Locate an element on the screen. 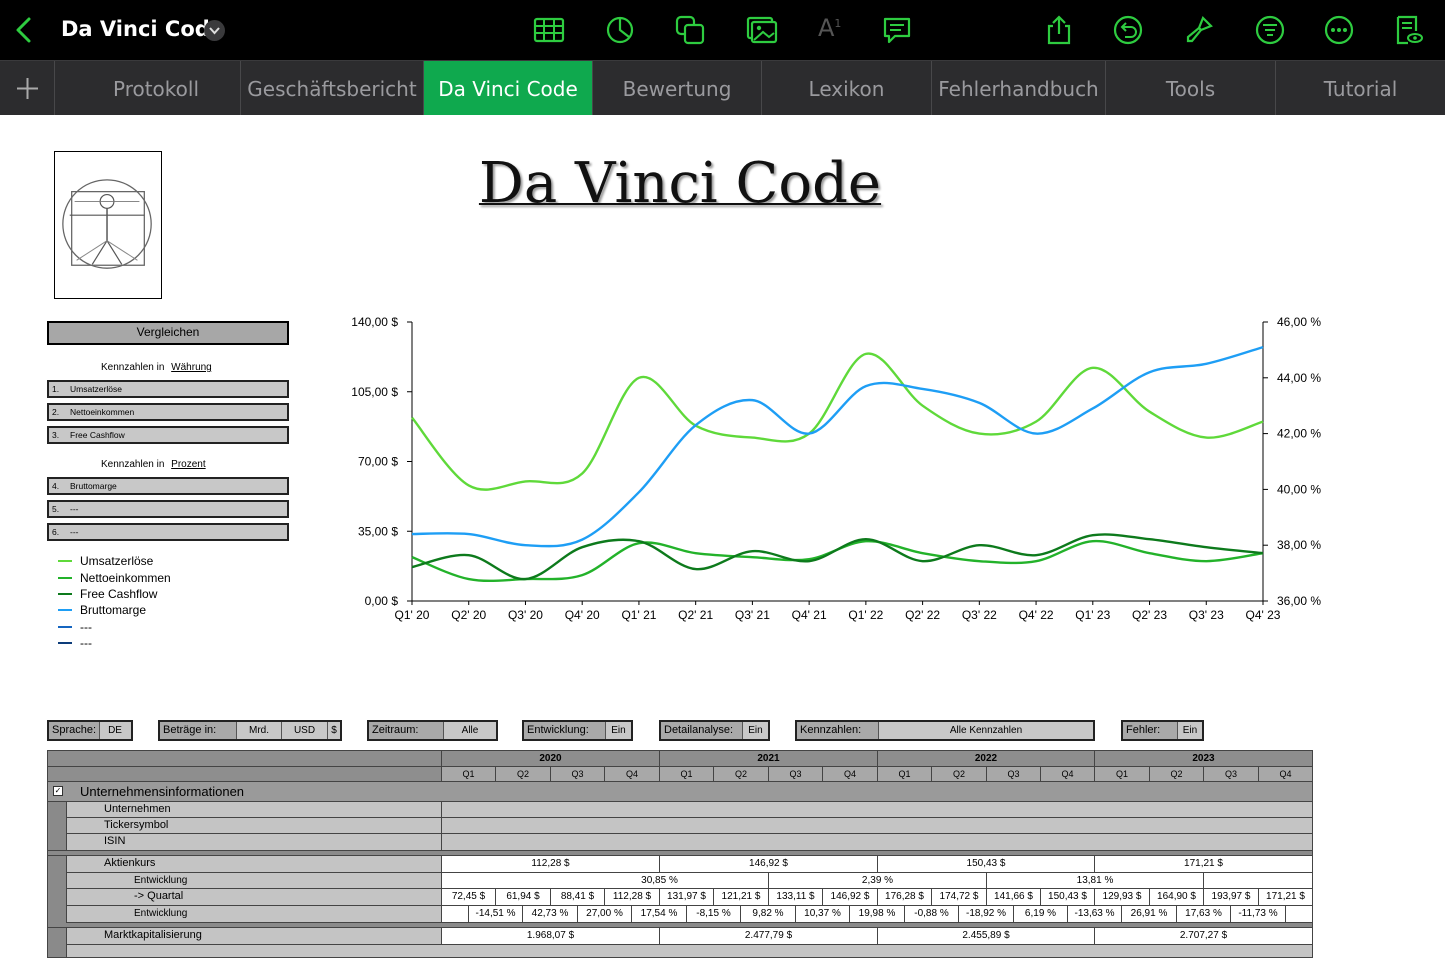 This screenshot has height=958, width=1445. y-tick-label-right: 40,00 % is located at coordinates (1299, 489).